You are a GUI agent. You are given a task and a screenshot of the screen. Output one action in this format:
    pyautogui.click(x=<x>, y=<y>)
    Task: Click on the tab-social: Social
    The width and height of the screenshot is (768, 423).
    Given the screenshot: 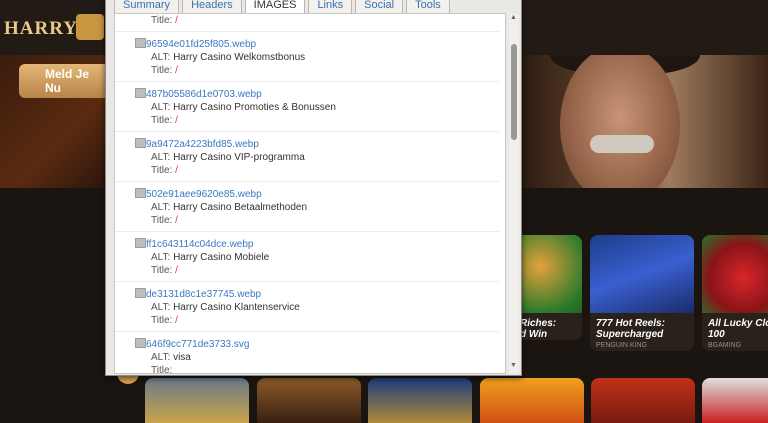 What is the action you would take?
    pyautogui.click(x=379, y=7)
    